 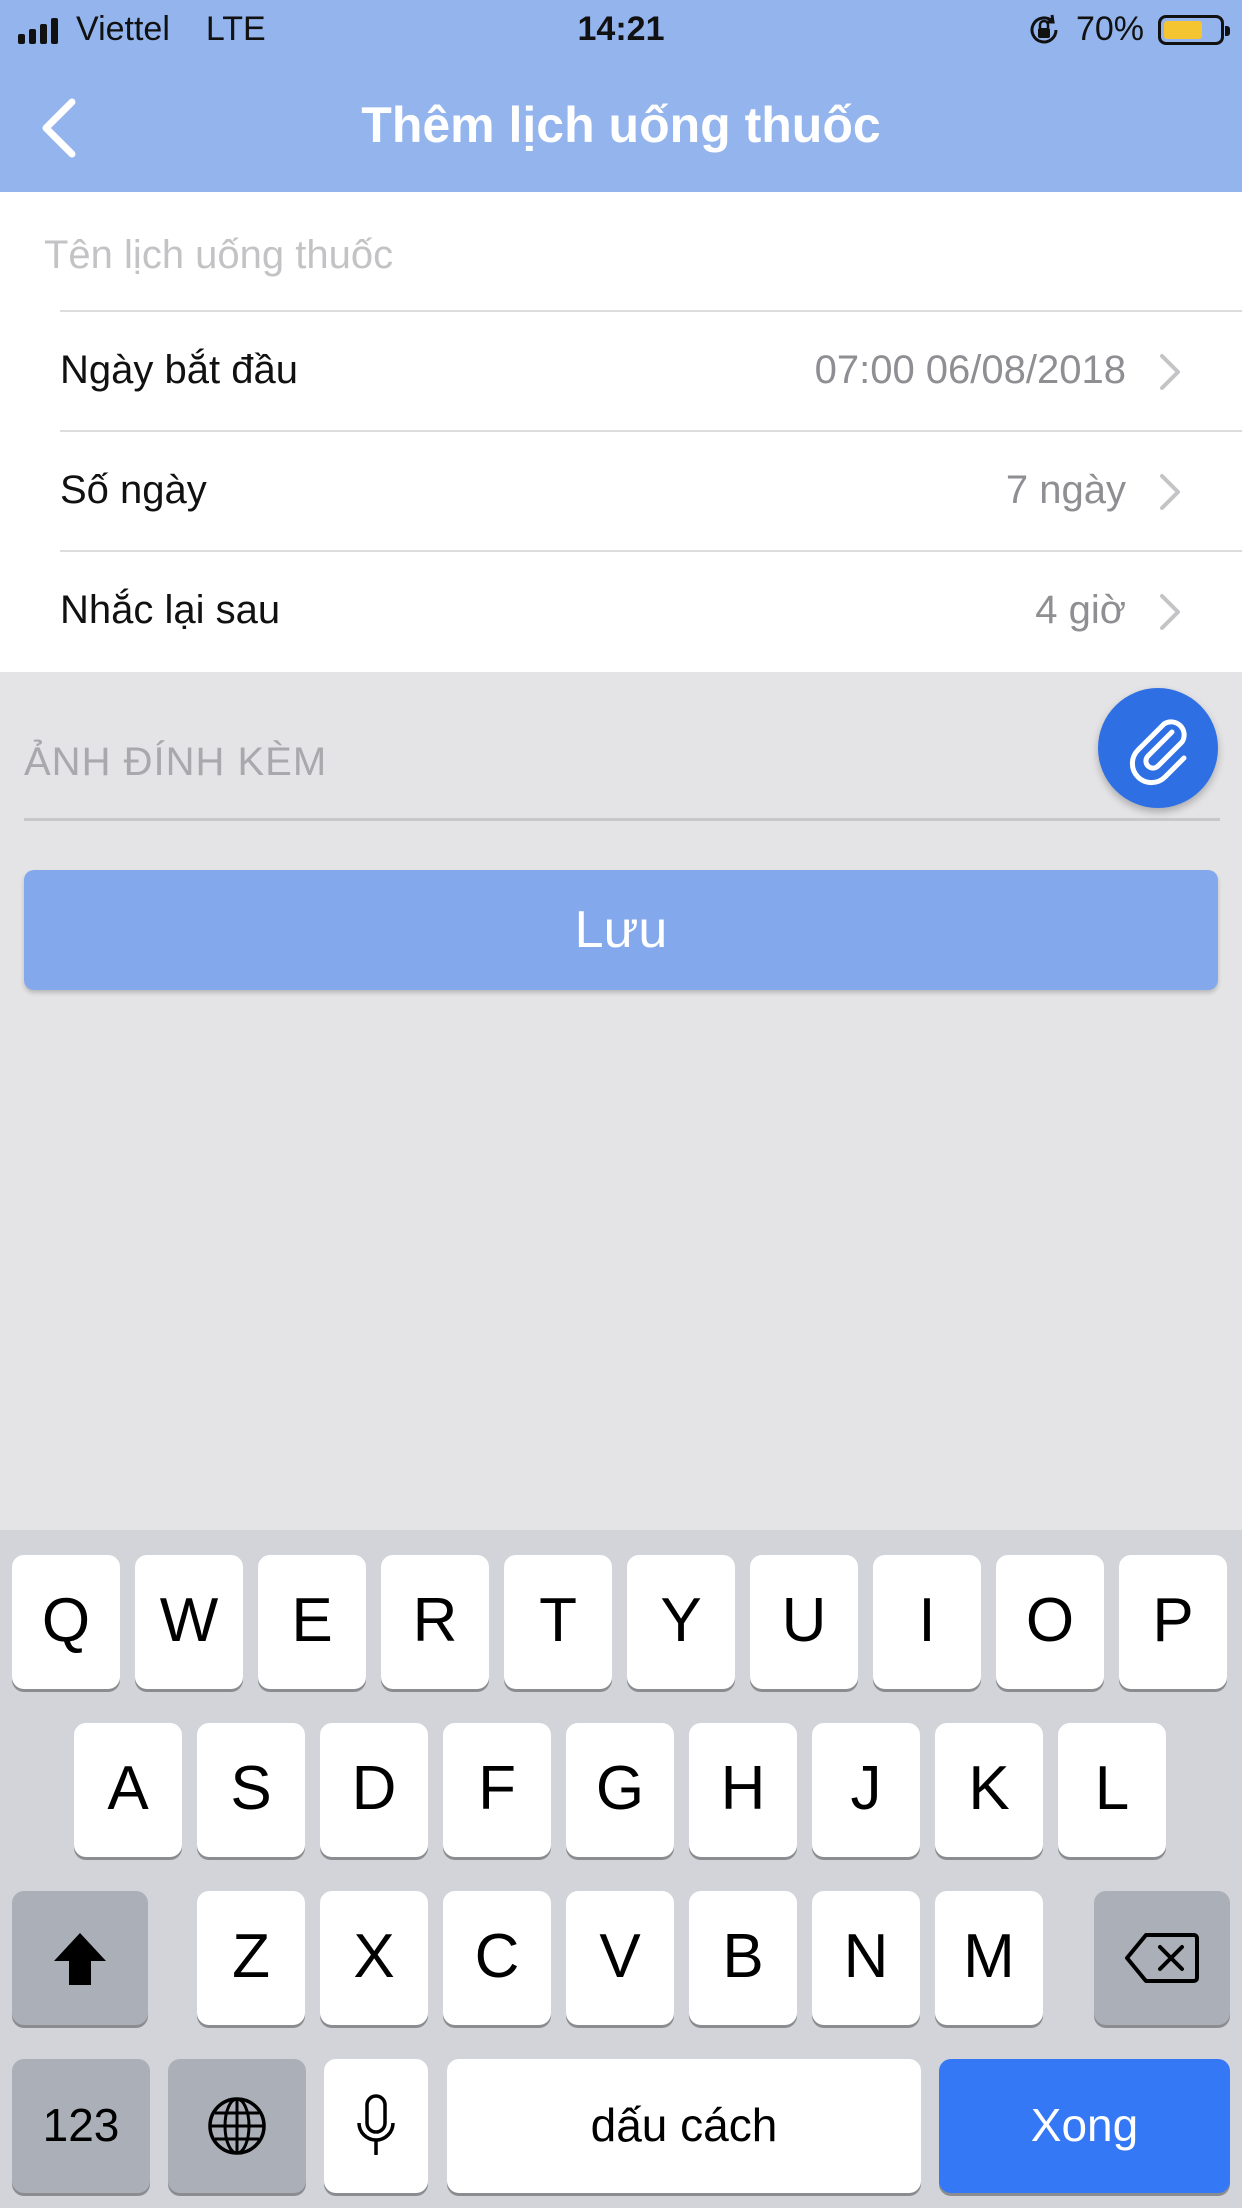 What do you see at coordinates (804, 1622) in the screenshot?
I see `key-u: U` at bounding box center [804, 1622].